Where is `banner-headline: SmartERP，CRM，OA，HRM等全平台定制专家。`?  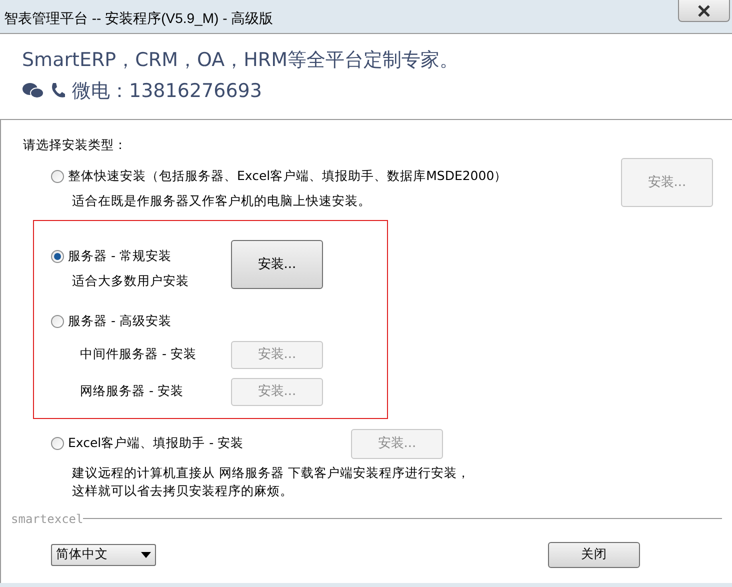 banner-headline: SmartERP，CRM，OA，HRM等全平台定制专家。 is located at coordinates (241, 60).